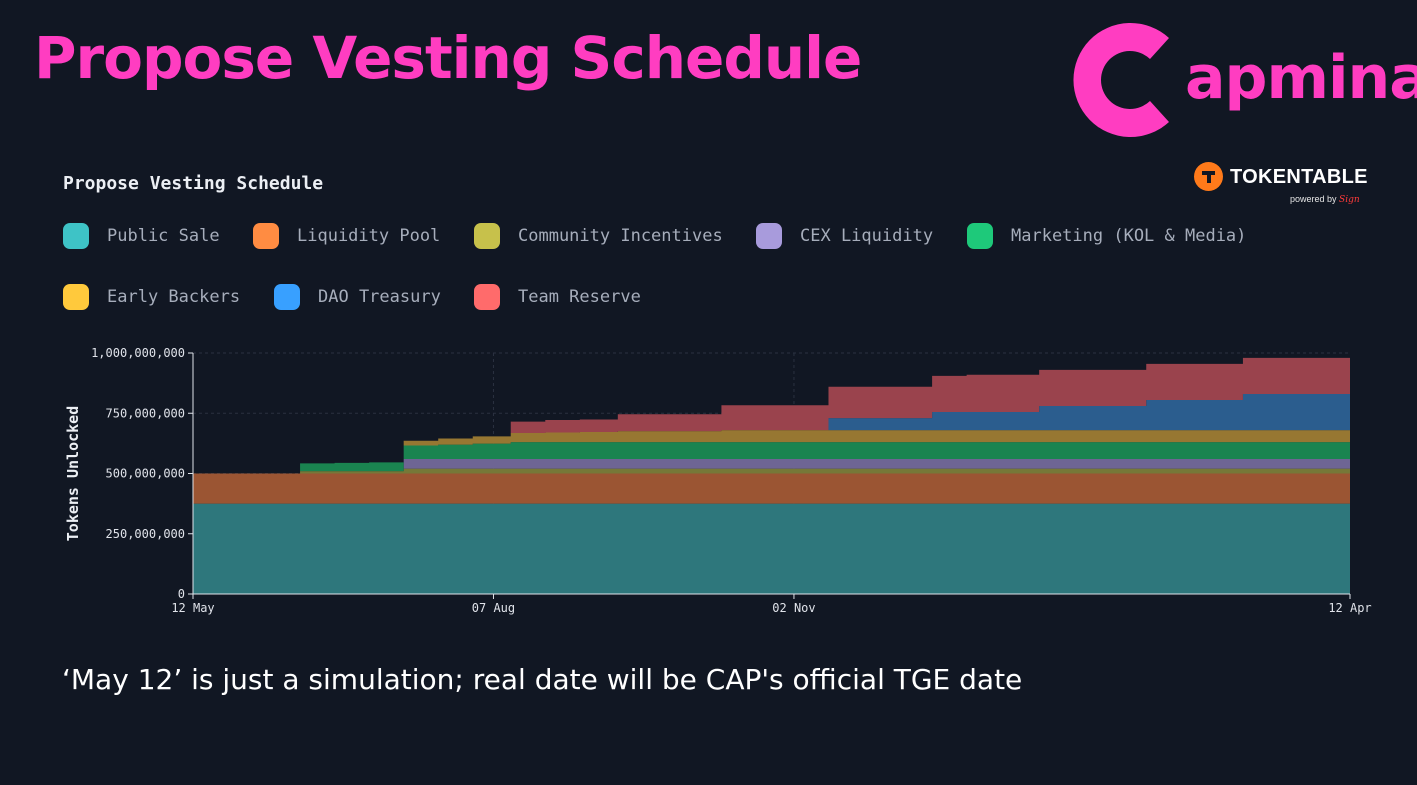 The width and height of the screenshot is (1417, 785). What do you see at coordinates (793, 608) in the screenshot?
I see `x-tick-label: 02 Nov` at bounding box center [793, 608].